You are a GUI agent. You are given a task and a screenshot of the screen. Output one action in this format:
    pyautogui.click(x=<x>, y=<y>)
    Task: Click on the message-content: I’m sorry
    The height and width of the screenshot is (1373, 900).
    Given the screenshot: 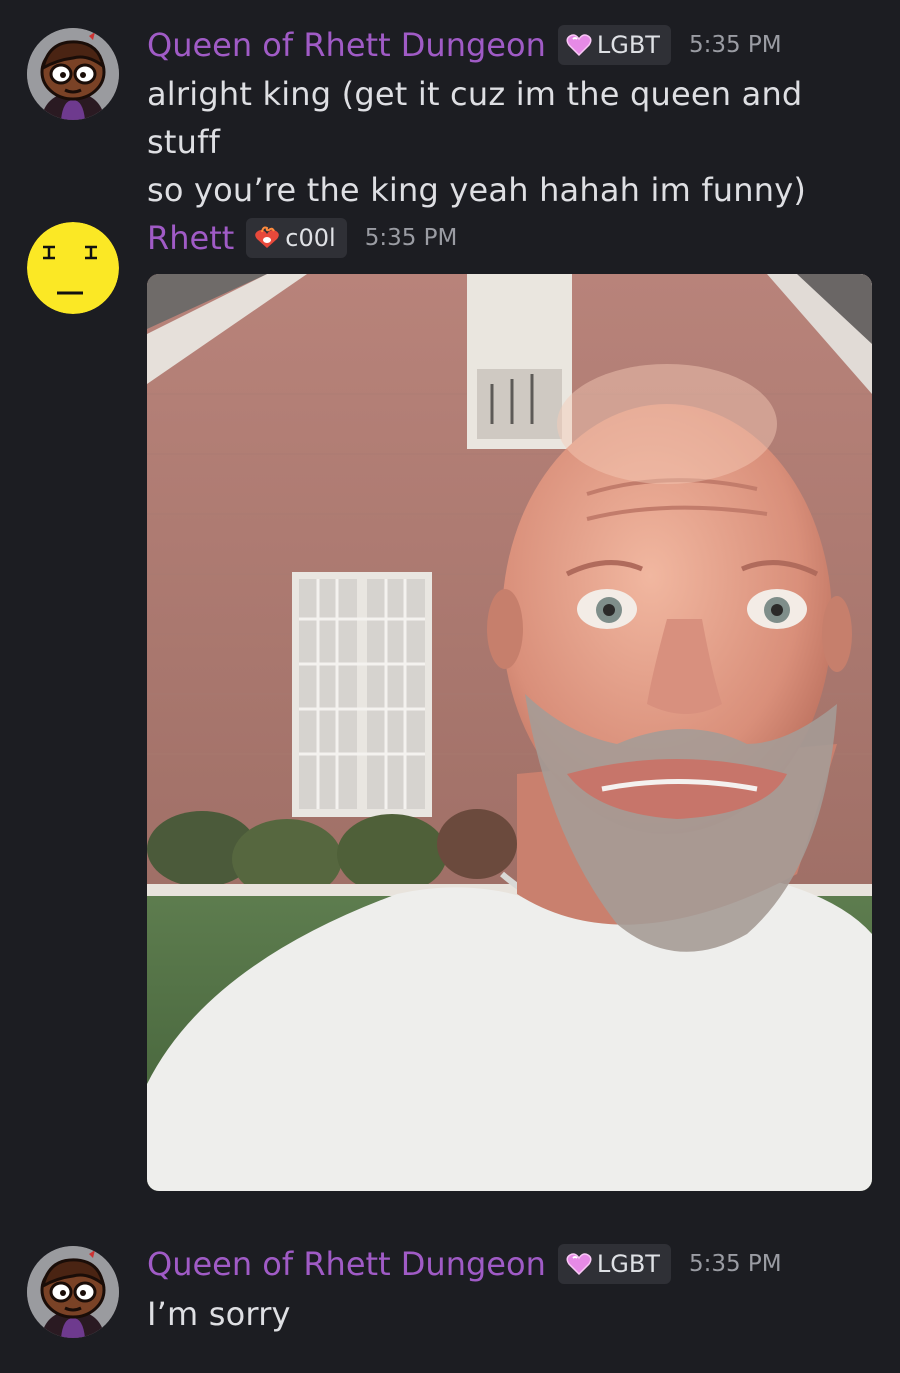 What is the action you would take?
    pyautogui.click(x=512, y=1314)
    